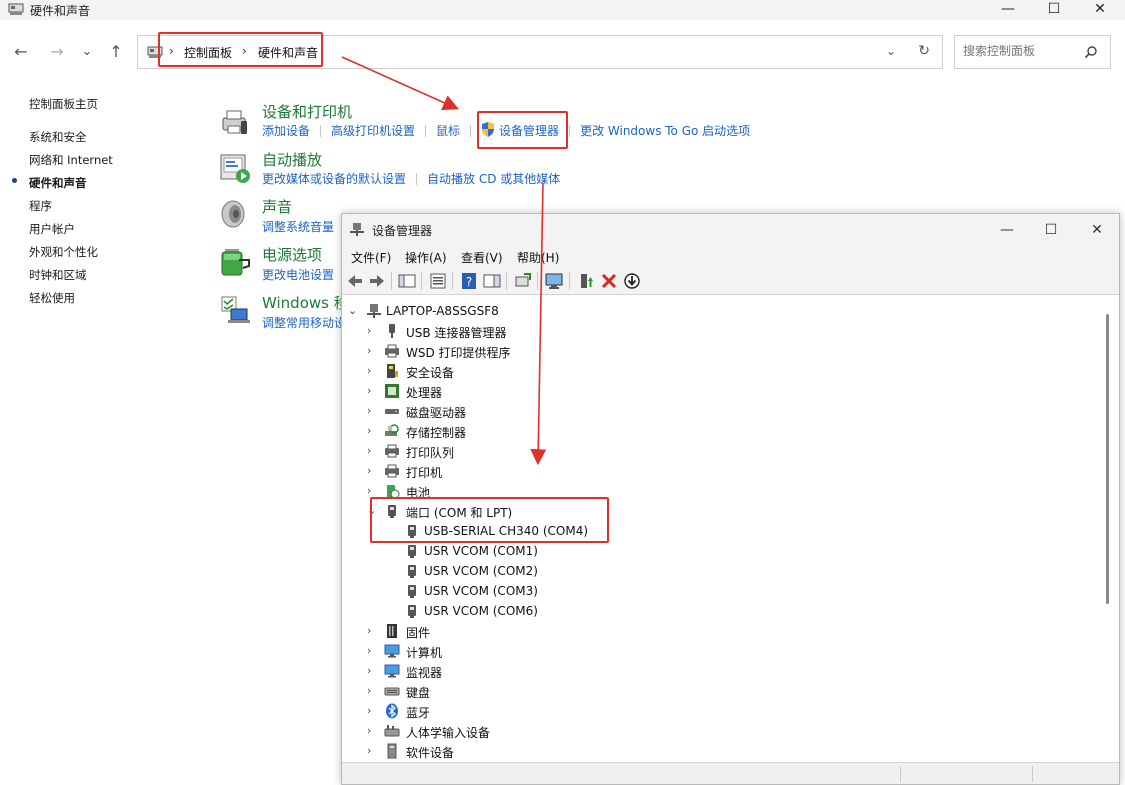 The image size is (1125, 785). Describe the element at coordinates (58, 275) in the screenshot. I see `left-nav-clock-region: 时钟和区域` at that location.